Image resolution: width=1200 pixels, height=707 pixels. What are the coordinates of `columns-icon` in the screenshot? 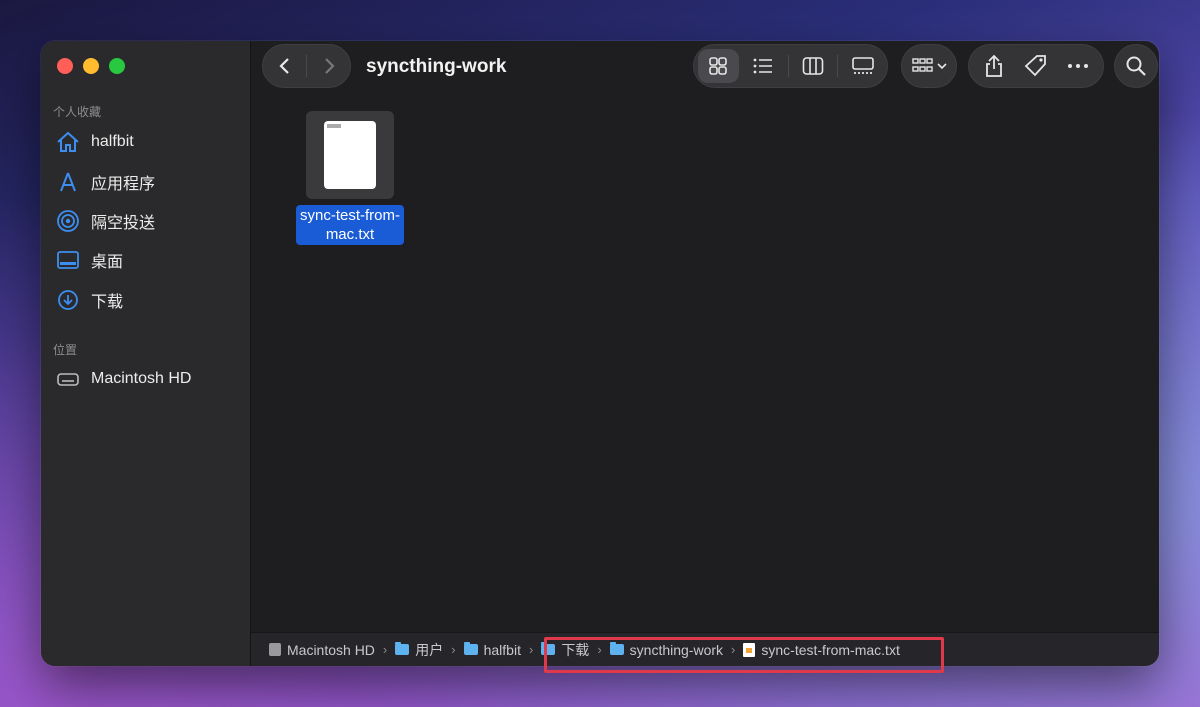 It's located at (813, 66).